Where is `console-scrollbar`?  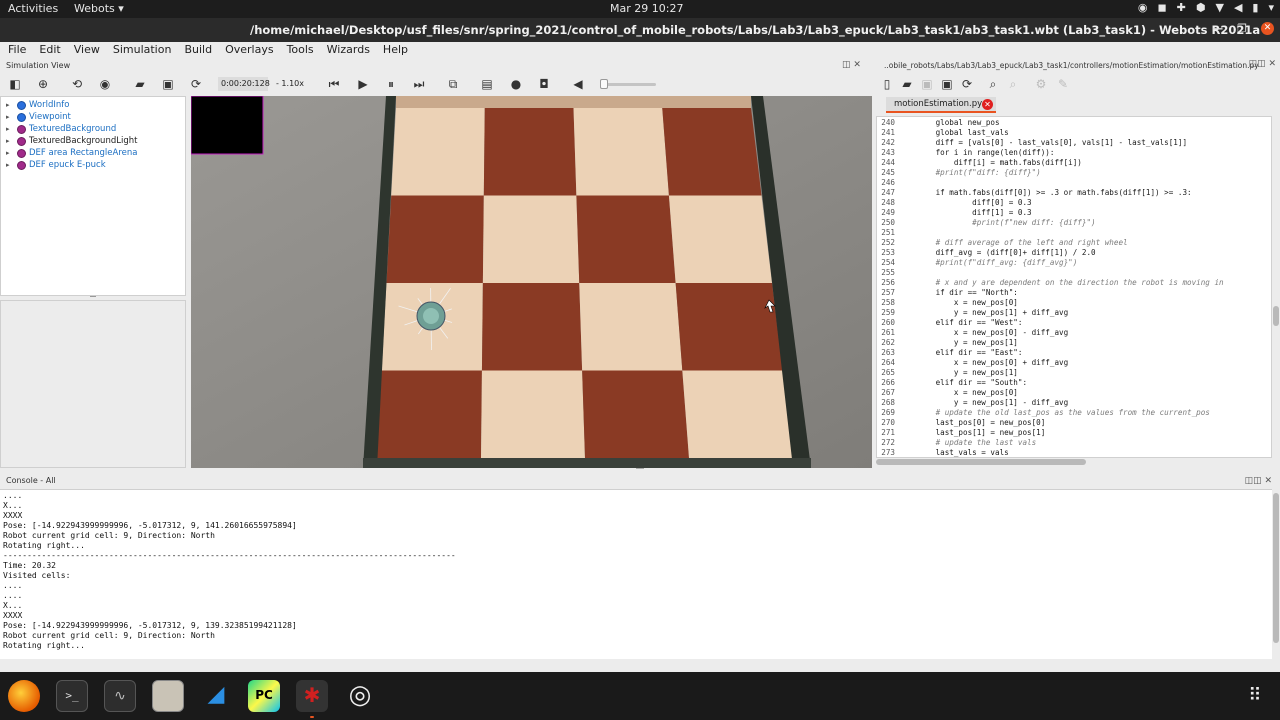 console-scrollbar is located at coordinates (1276, 574).